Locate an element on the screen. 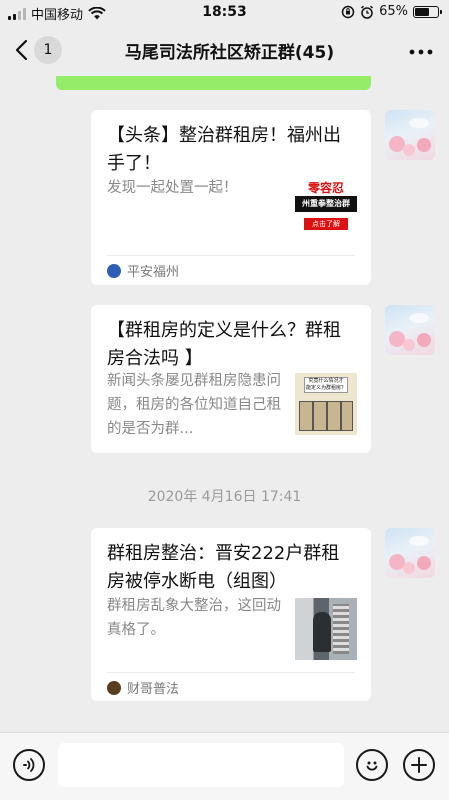  nav-bar: 1 马尾司法所社区矫正群(45) is located at coordinates (224, 51).